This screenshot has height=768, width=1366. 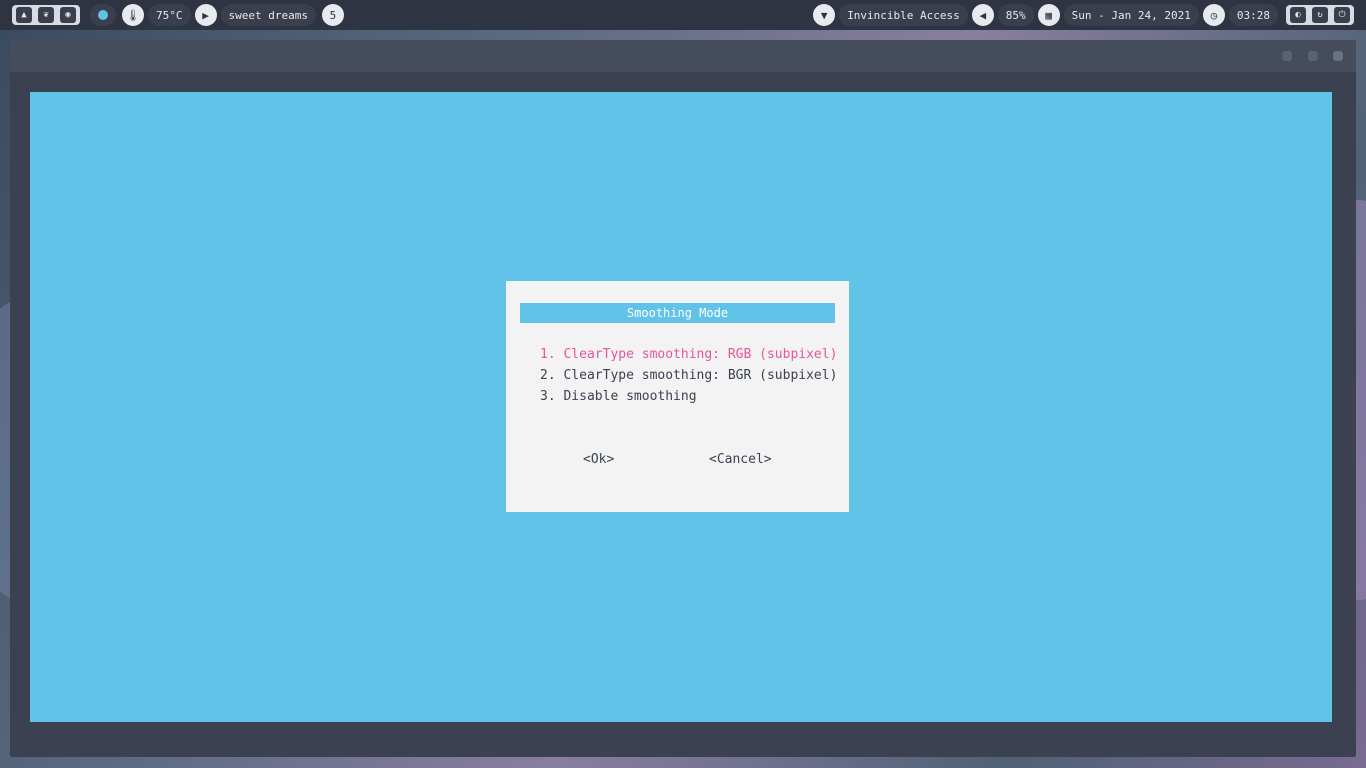 I want to click on launcher-group: ▲ ❦ ◉, so click(x=46, y=15).